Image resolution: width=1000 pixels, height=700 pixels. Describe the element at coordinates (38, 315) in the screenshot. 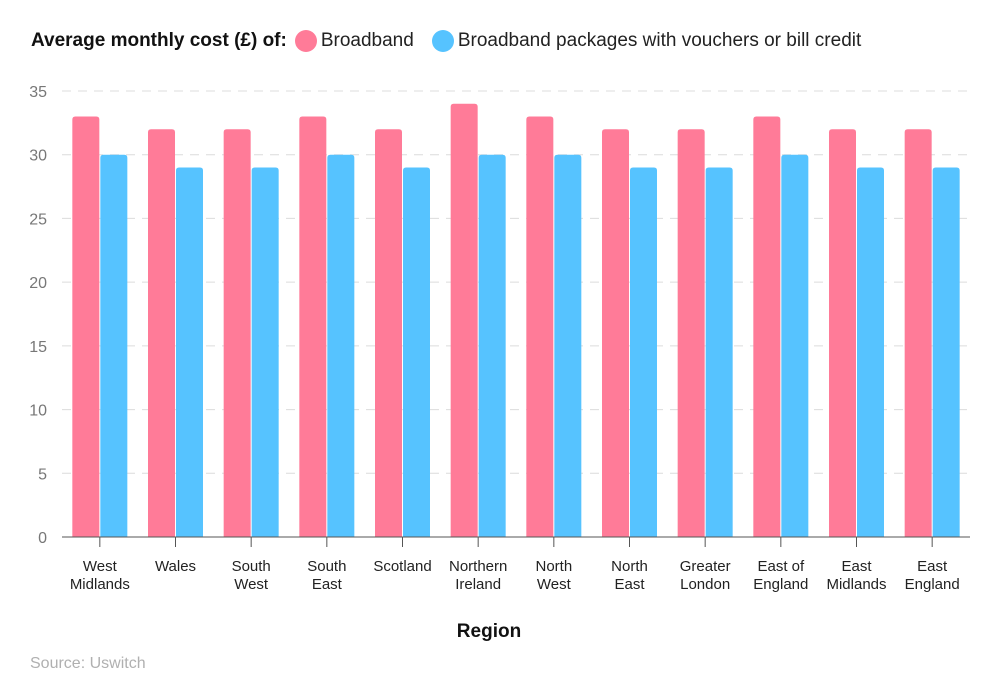

I see `y-axis-ticks: 0 5 10 15 20 25 30 35` at that location.